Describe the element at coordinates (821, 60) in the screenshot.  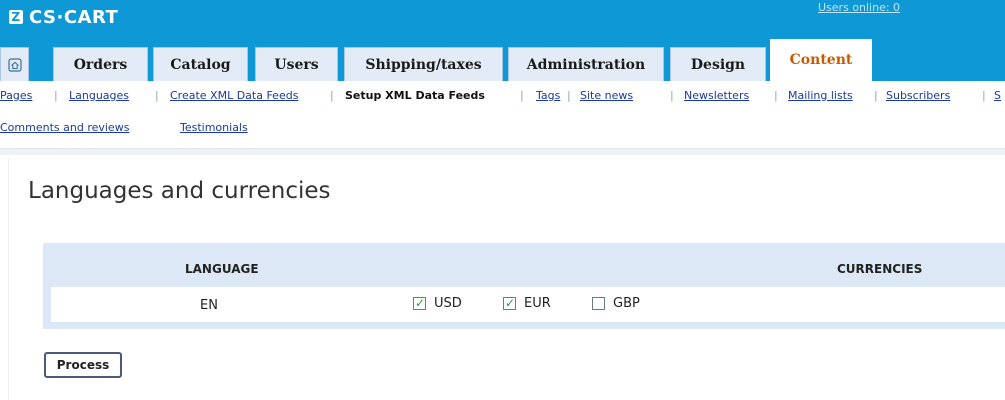
I see `tab-content: Content` at that location.